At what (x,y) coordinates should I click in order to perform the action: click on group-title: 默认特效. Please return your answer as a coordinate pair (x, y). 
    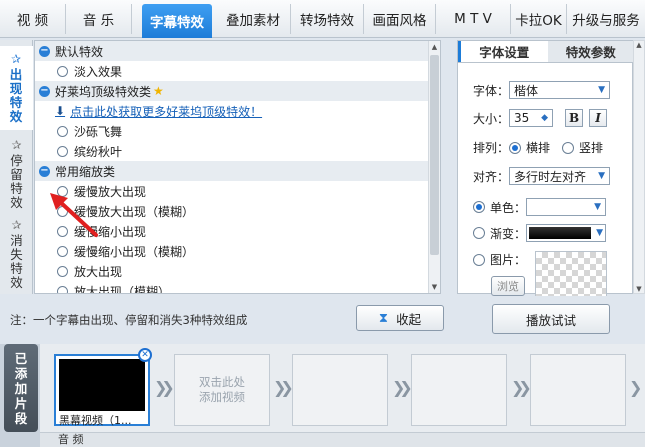
    Looking at the image, I should click on (79, 51).